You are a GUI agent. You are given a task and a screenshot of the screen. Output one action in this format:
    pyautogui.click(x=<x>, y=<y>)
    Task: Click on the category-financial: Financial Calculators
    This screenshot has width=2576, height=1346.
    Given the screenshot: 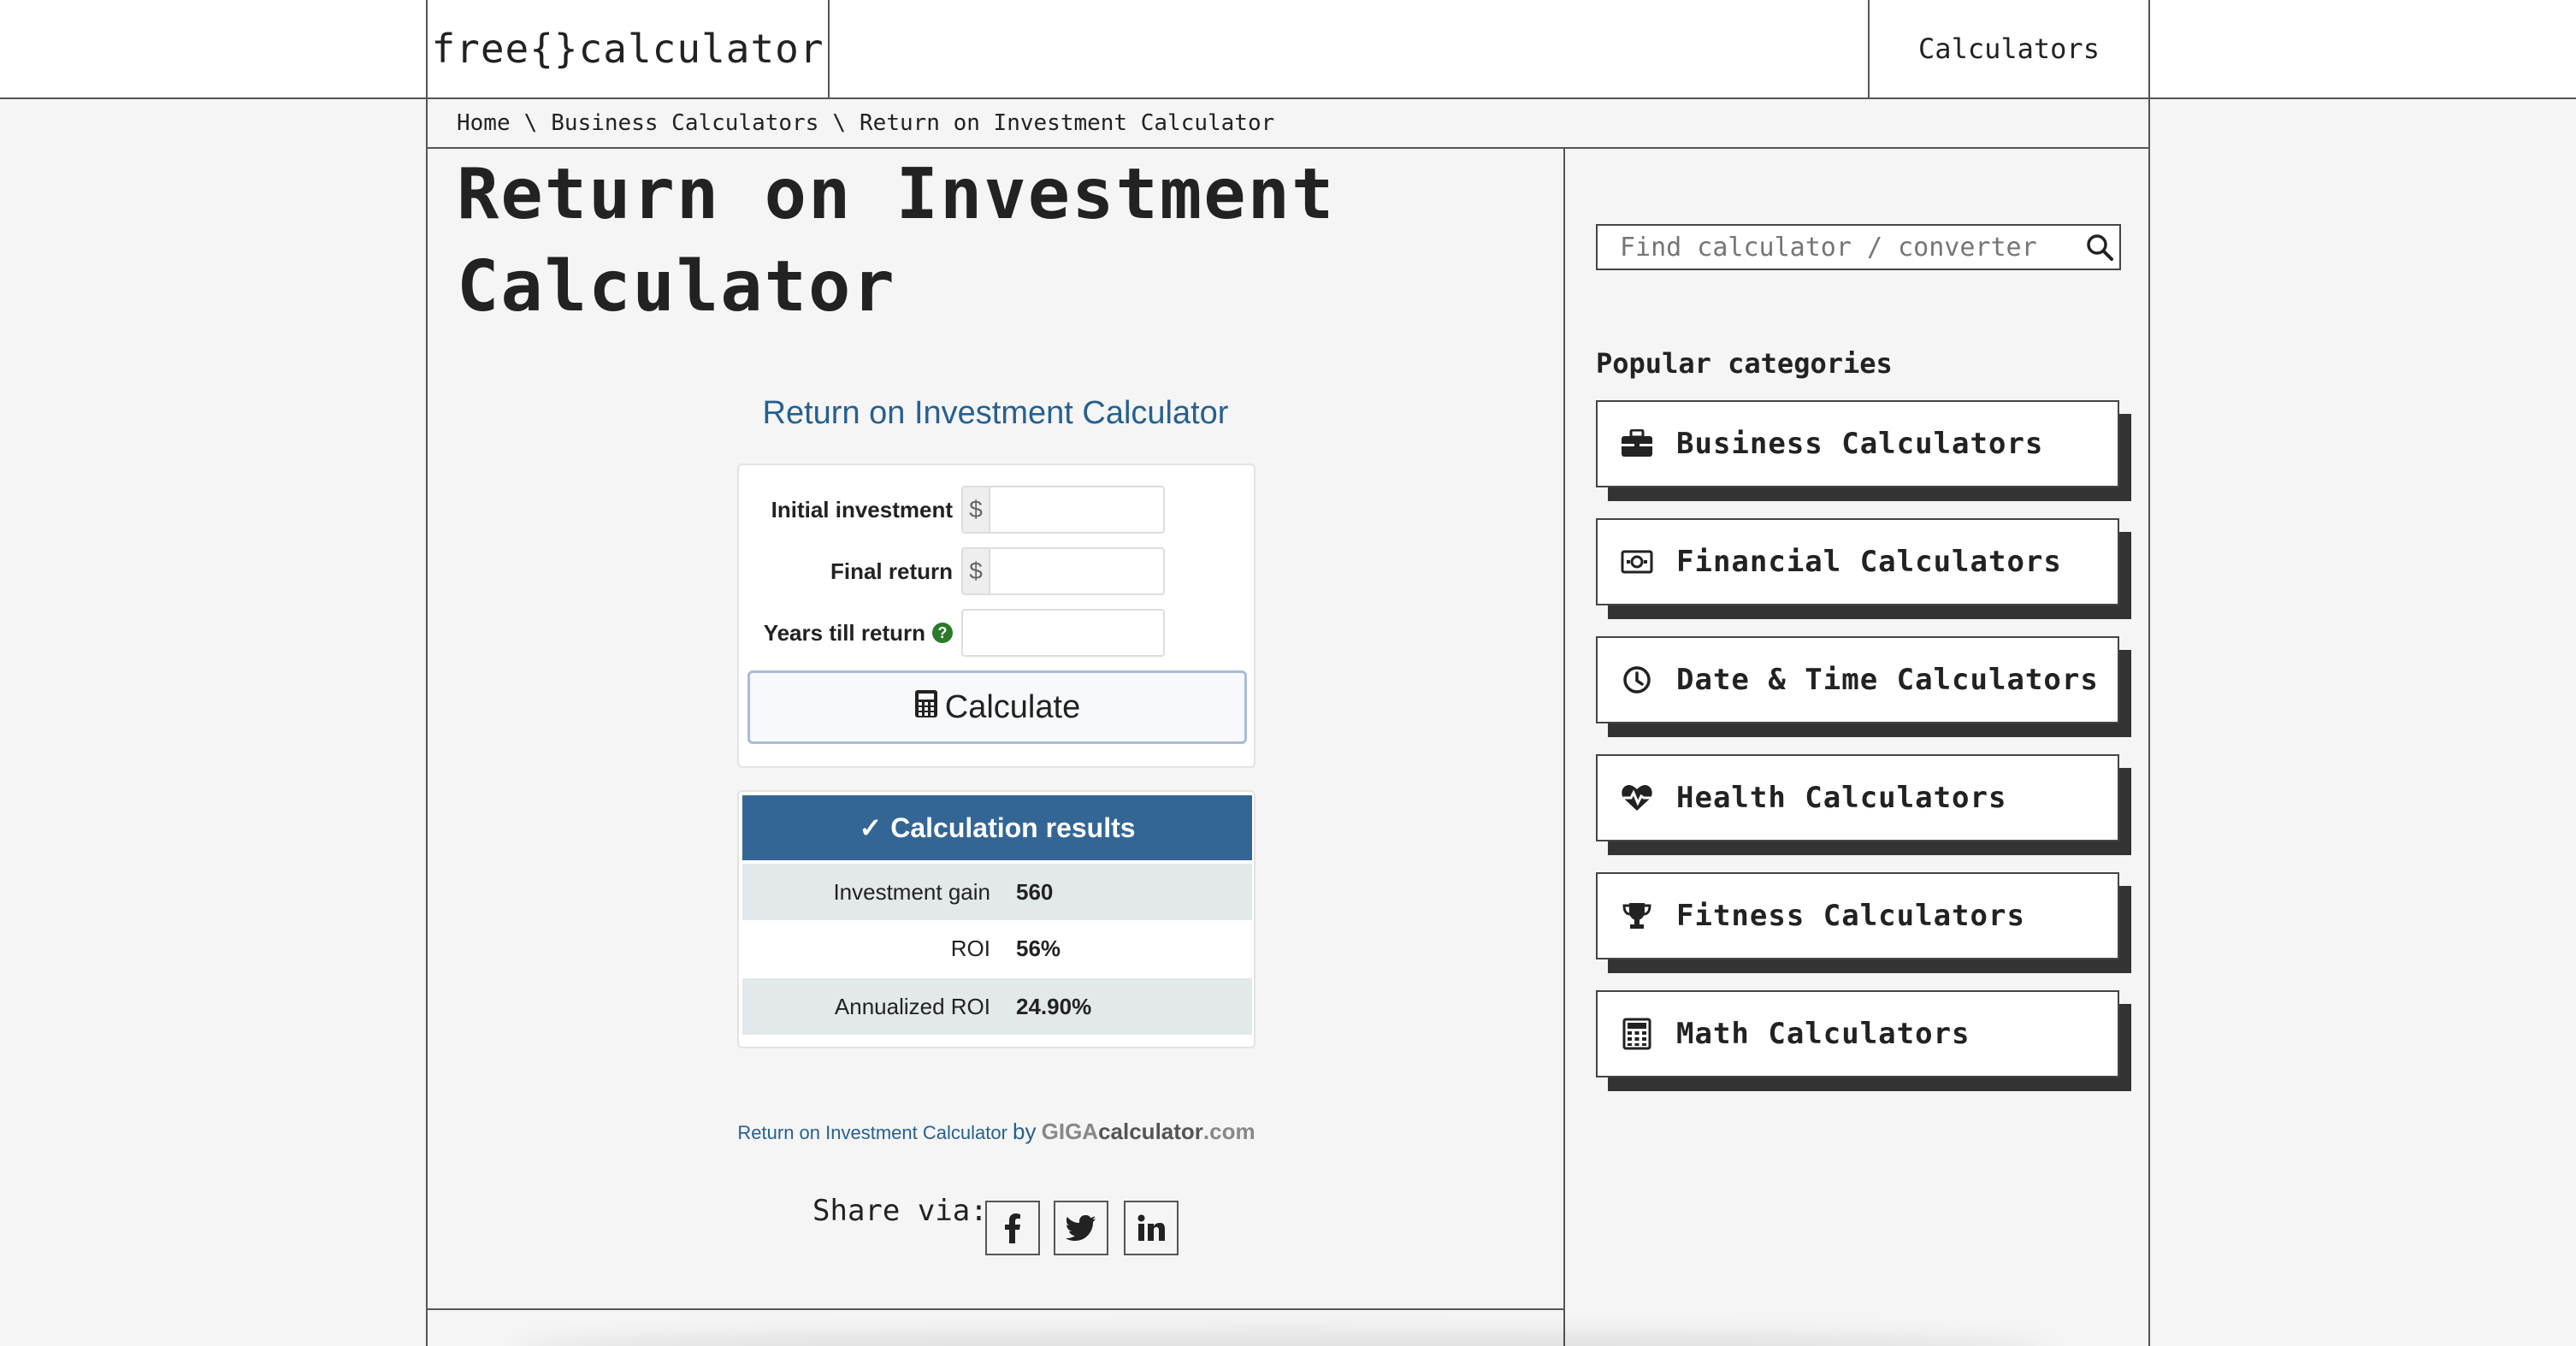 What is the action you would take?
    pyautogui.click(x=1863, y=568)
    